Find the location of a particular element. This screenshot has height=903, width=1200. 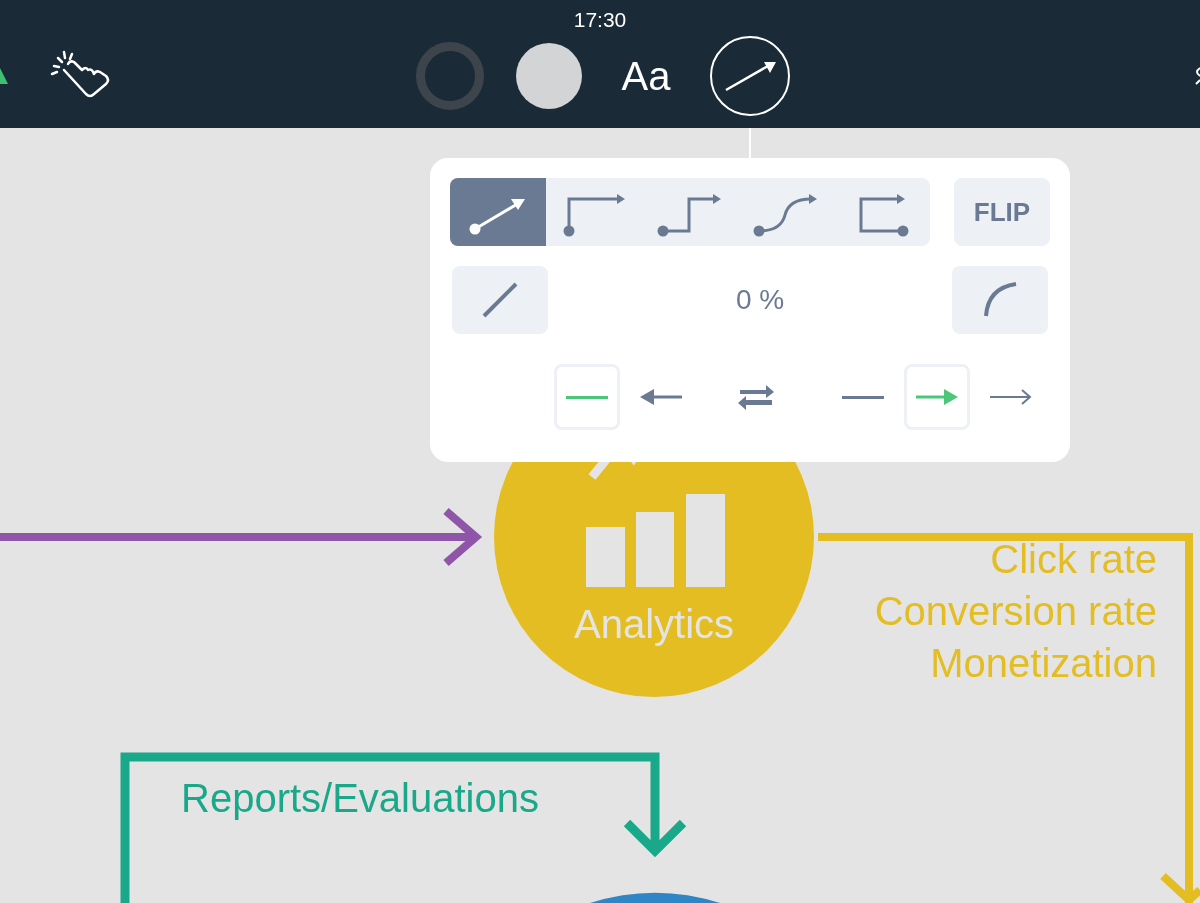

edge-label: Reports/Evaluations is located at coordinates (360, 798).